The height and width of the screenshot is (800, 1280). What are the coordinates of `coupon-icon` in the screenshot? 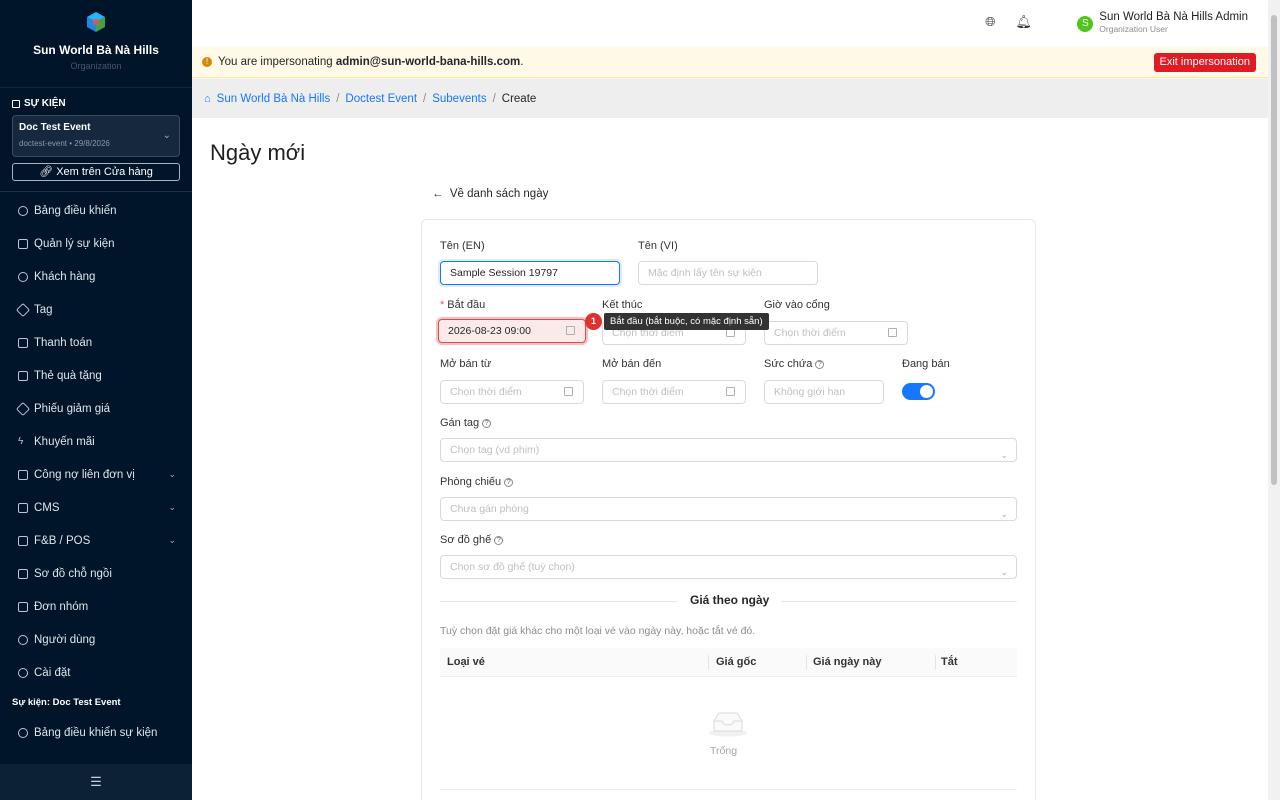 It's located at (23, 408).